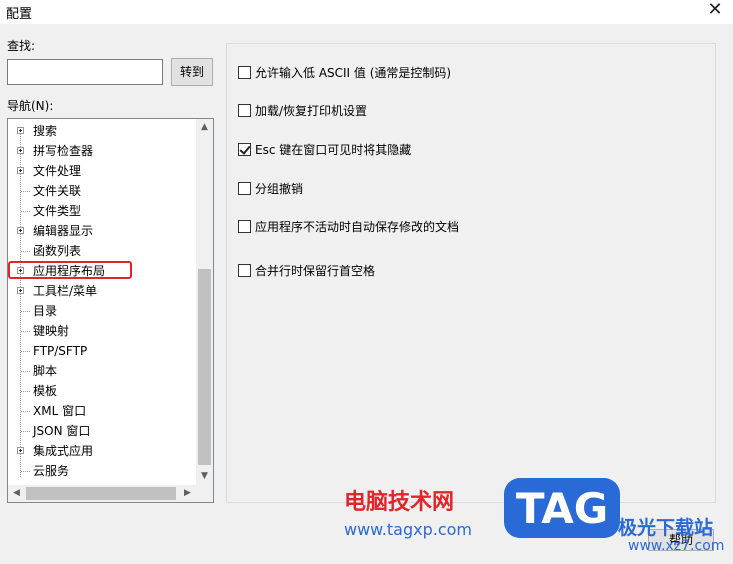 Image resolution: width=733 pixels, height=564 pixels. I want to click on close-icon: ✕, so click(715, 11).